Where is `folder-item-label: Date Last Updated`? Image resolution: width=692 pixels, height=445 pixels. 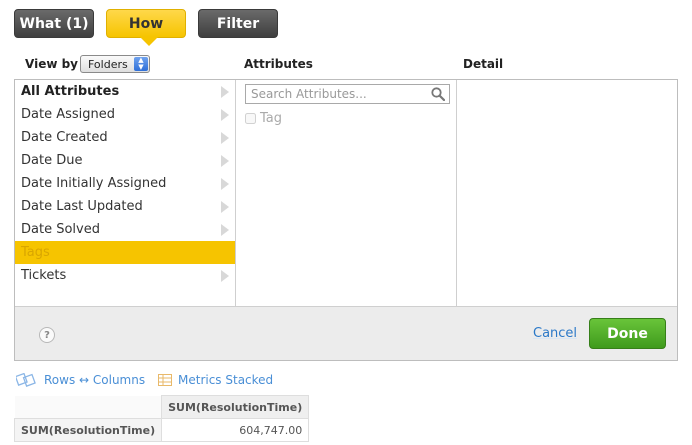
folder-item-label: Date Last Updated is located at coordinates (82, 206).